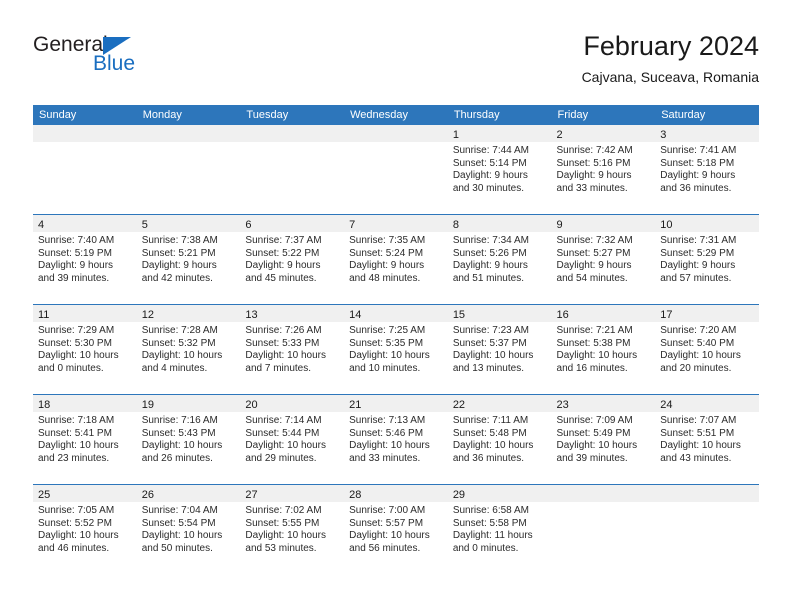 The width and height of the screenshot is (792, 612). What do you see at coordinates (696, 368) in the screenshot?
I see `daylight-text-line2: and 20 minutes.` at bounding box center [696, 368].